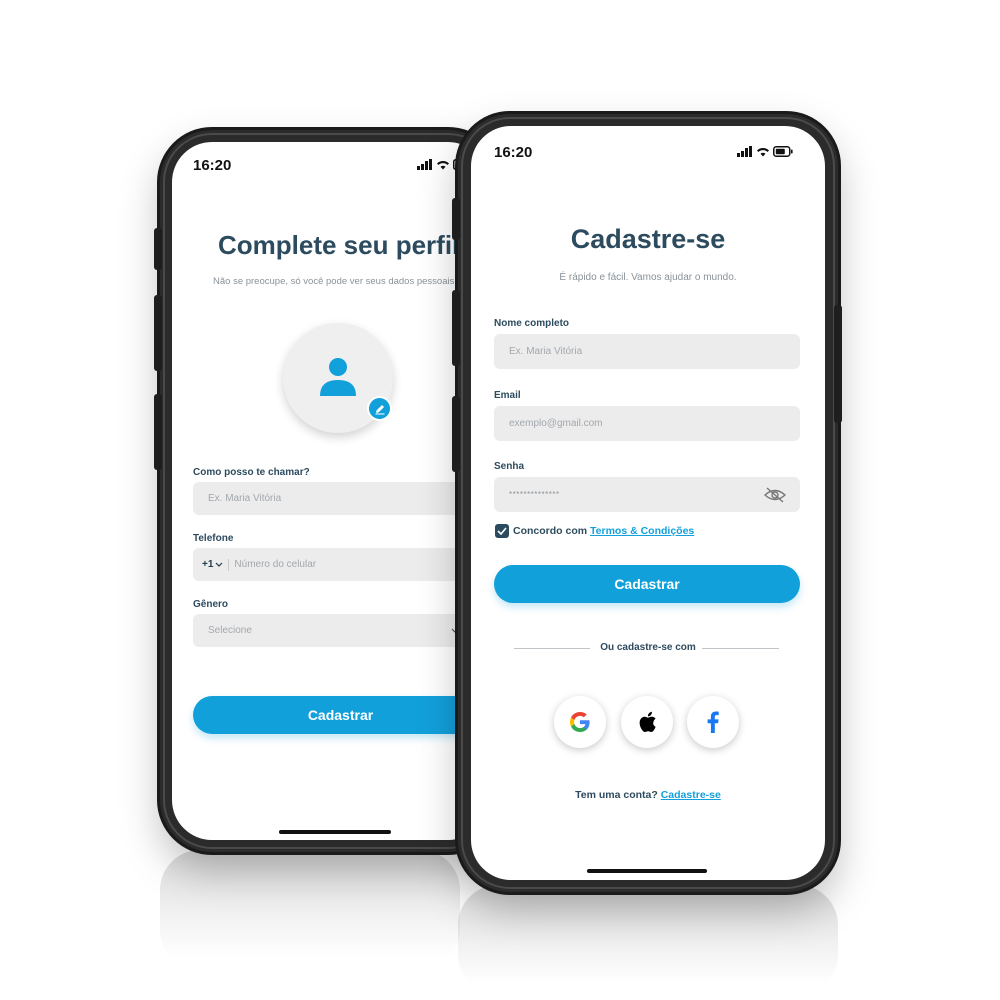 The width and height of the screenshot is (1000, 1000). I want to click on chevron-down-icon, so click(219, 564).